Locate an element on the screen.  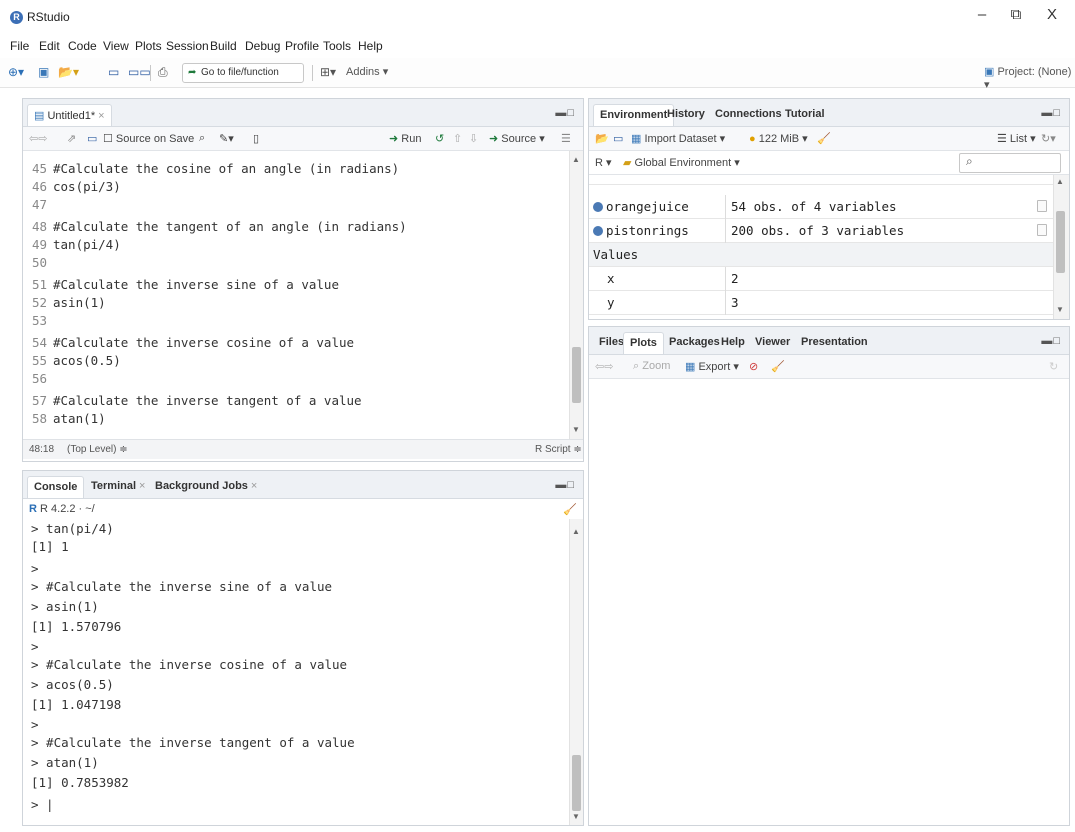
maximize-button: ⧉ is located at coordinates (1016, 14).